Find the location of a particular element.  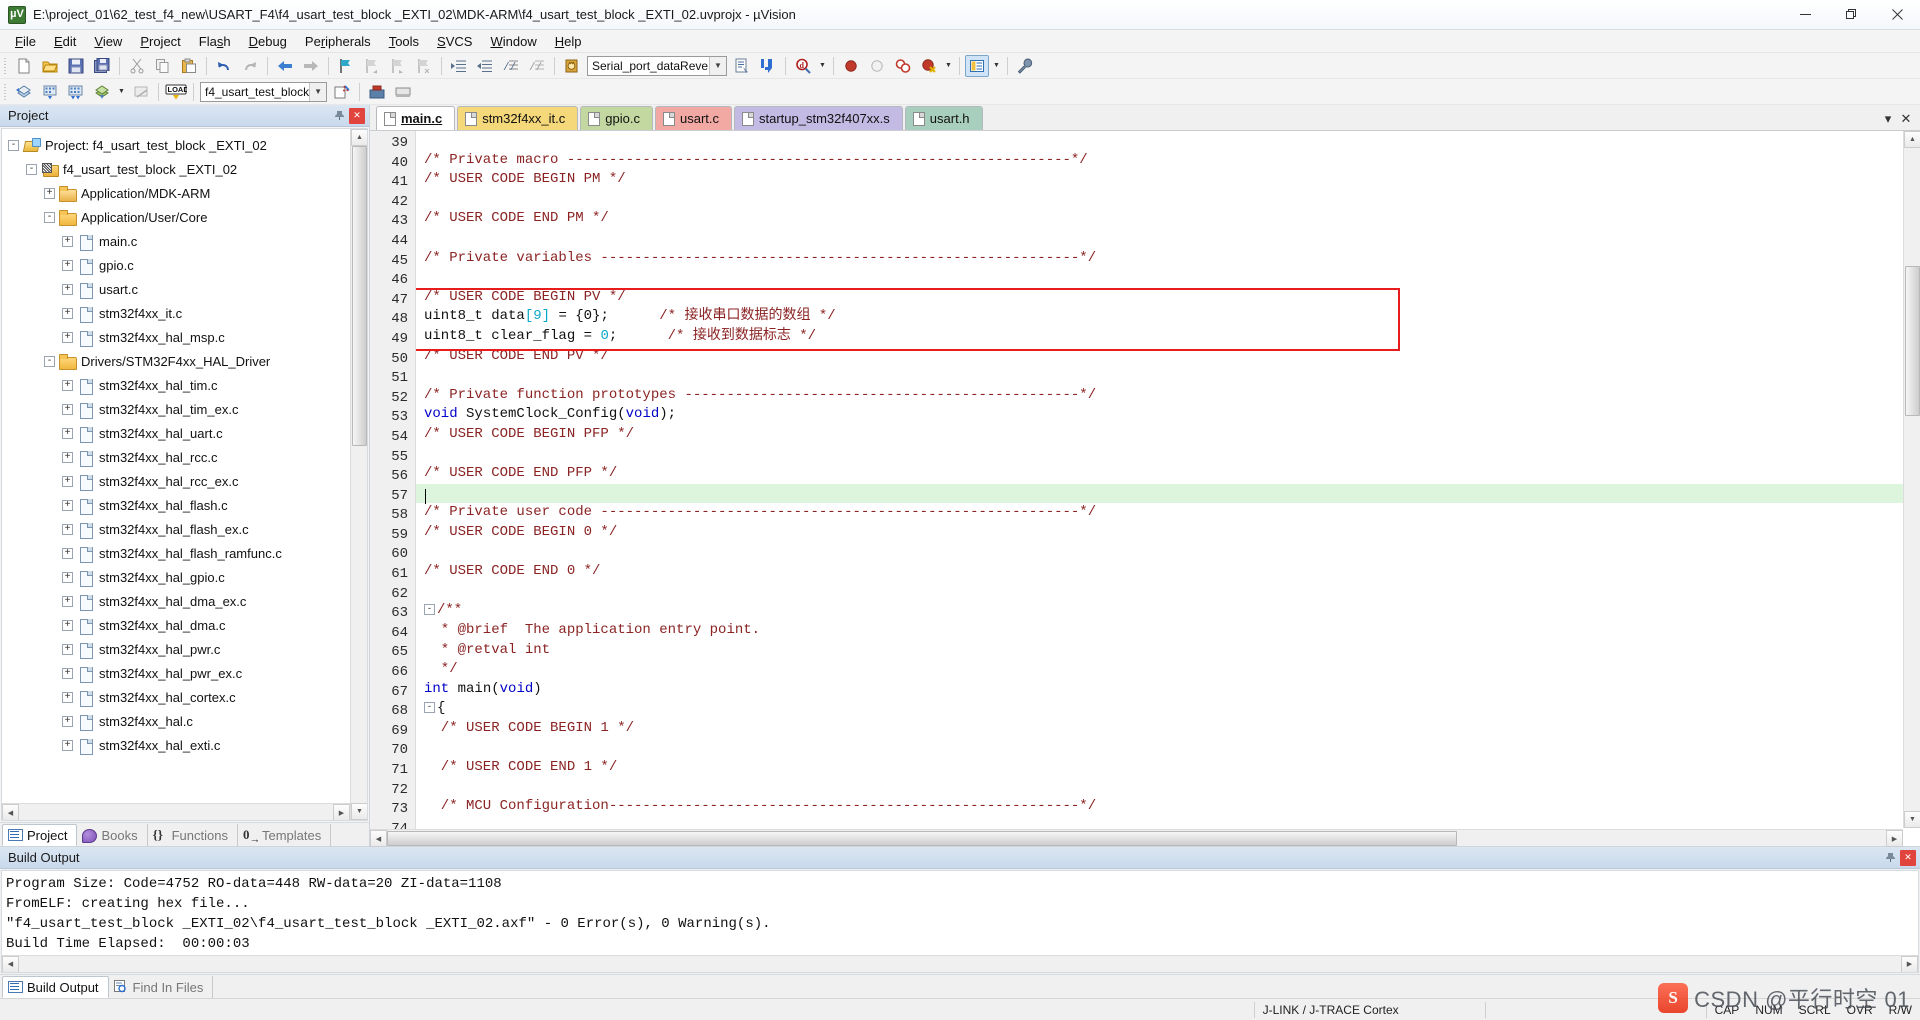

scroll-tabs-down-icon: ▾ is located at coordinates (1888, 119).